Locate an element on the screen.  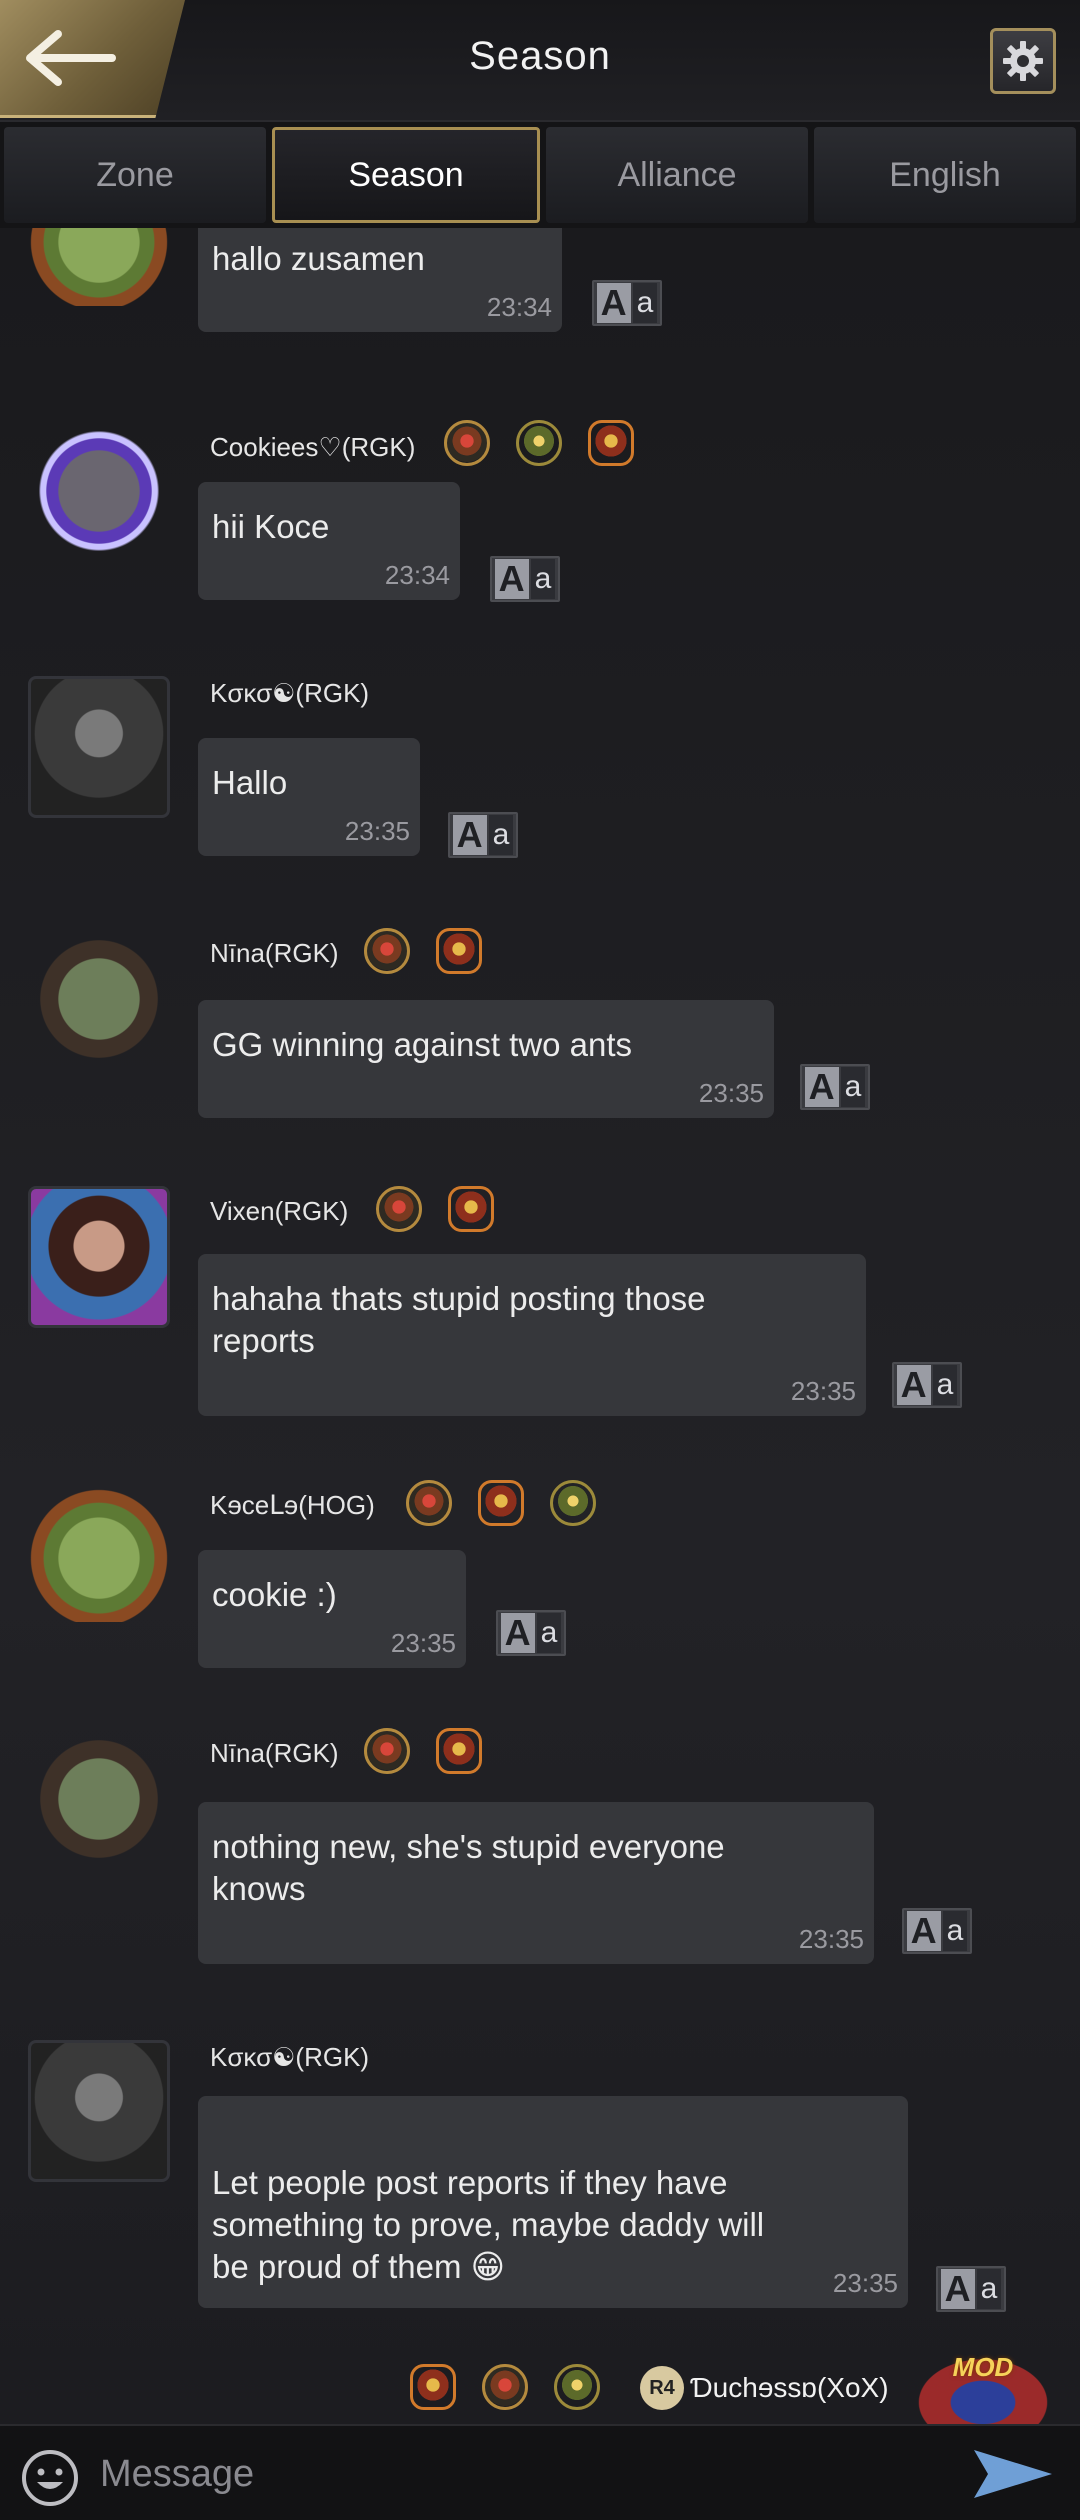
message-bubble: hallo zusamen 23:34 is located at coordinates (380, 280).